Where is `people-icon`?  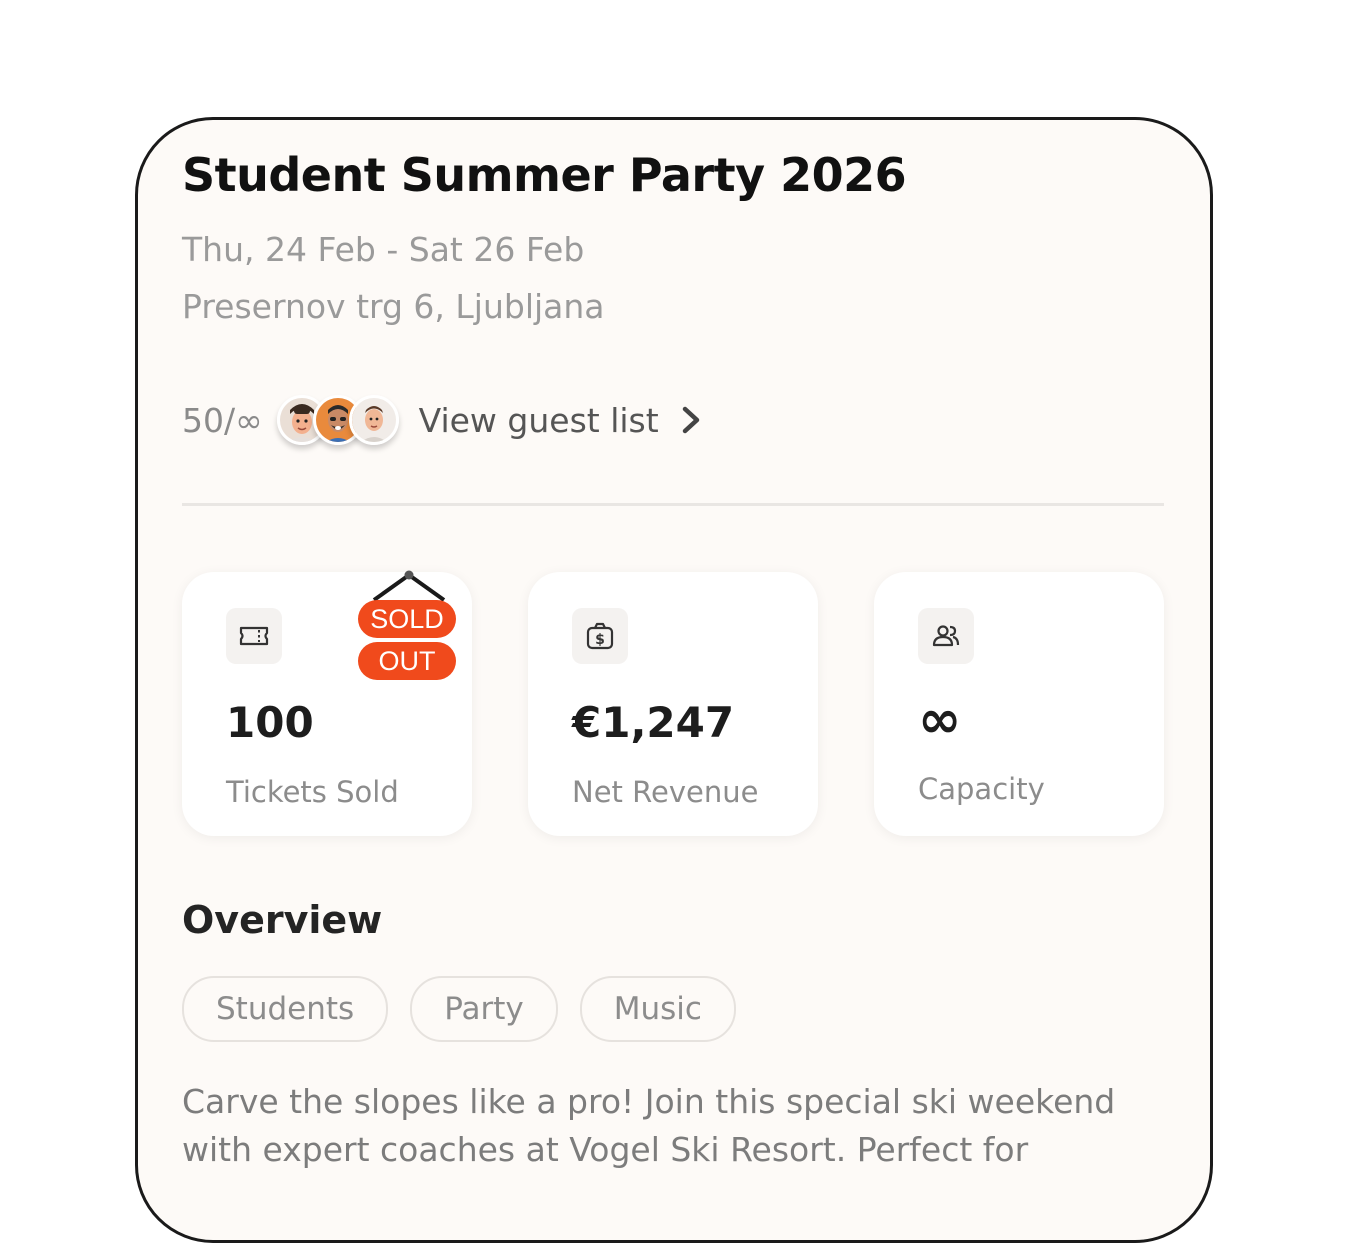
people-icon is located at coordinates (946, 636).